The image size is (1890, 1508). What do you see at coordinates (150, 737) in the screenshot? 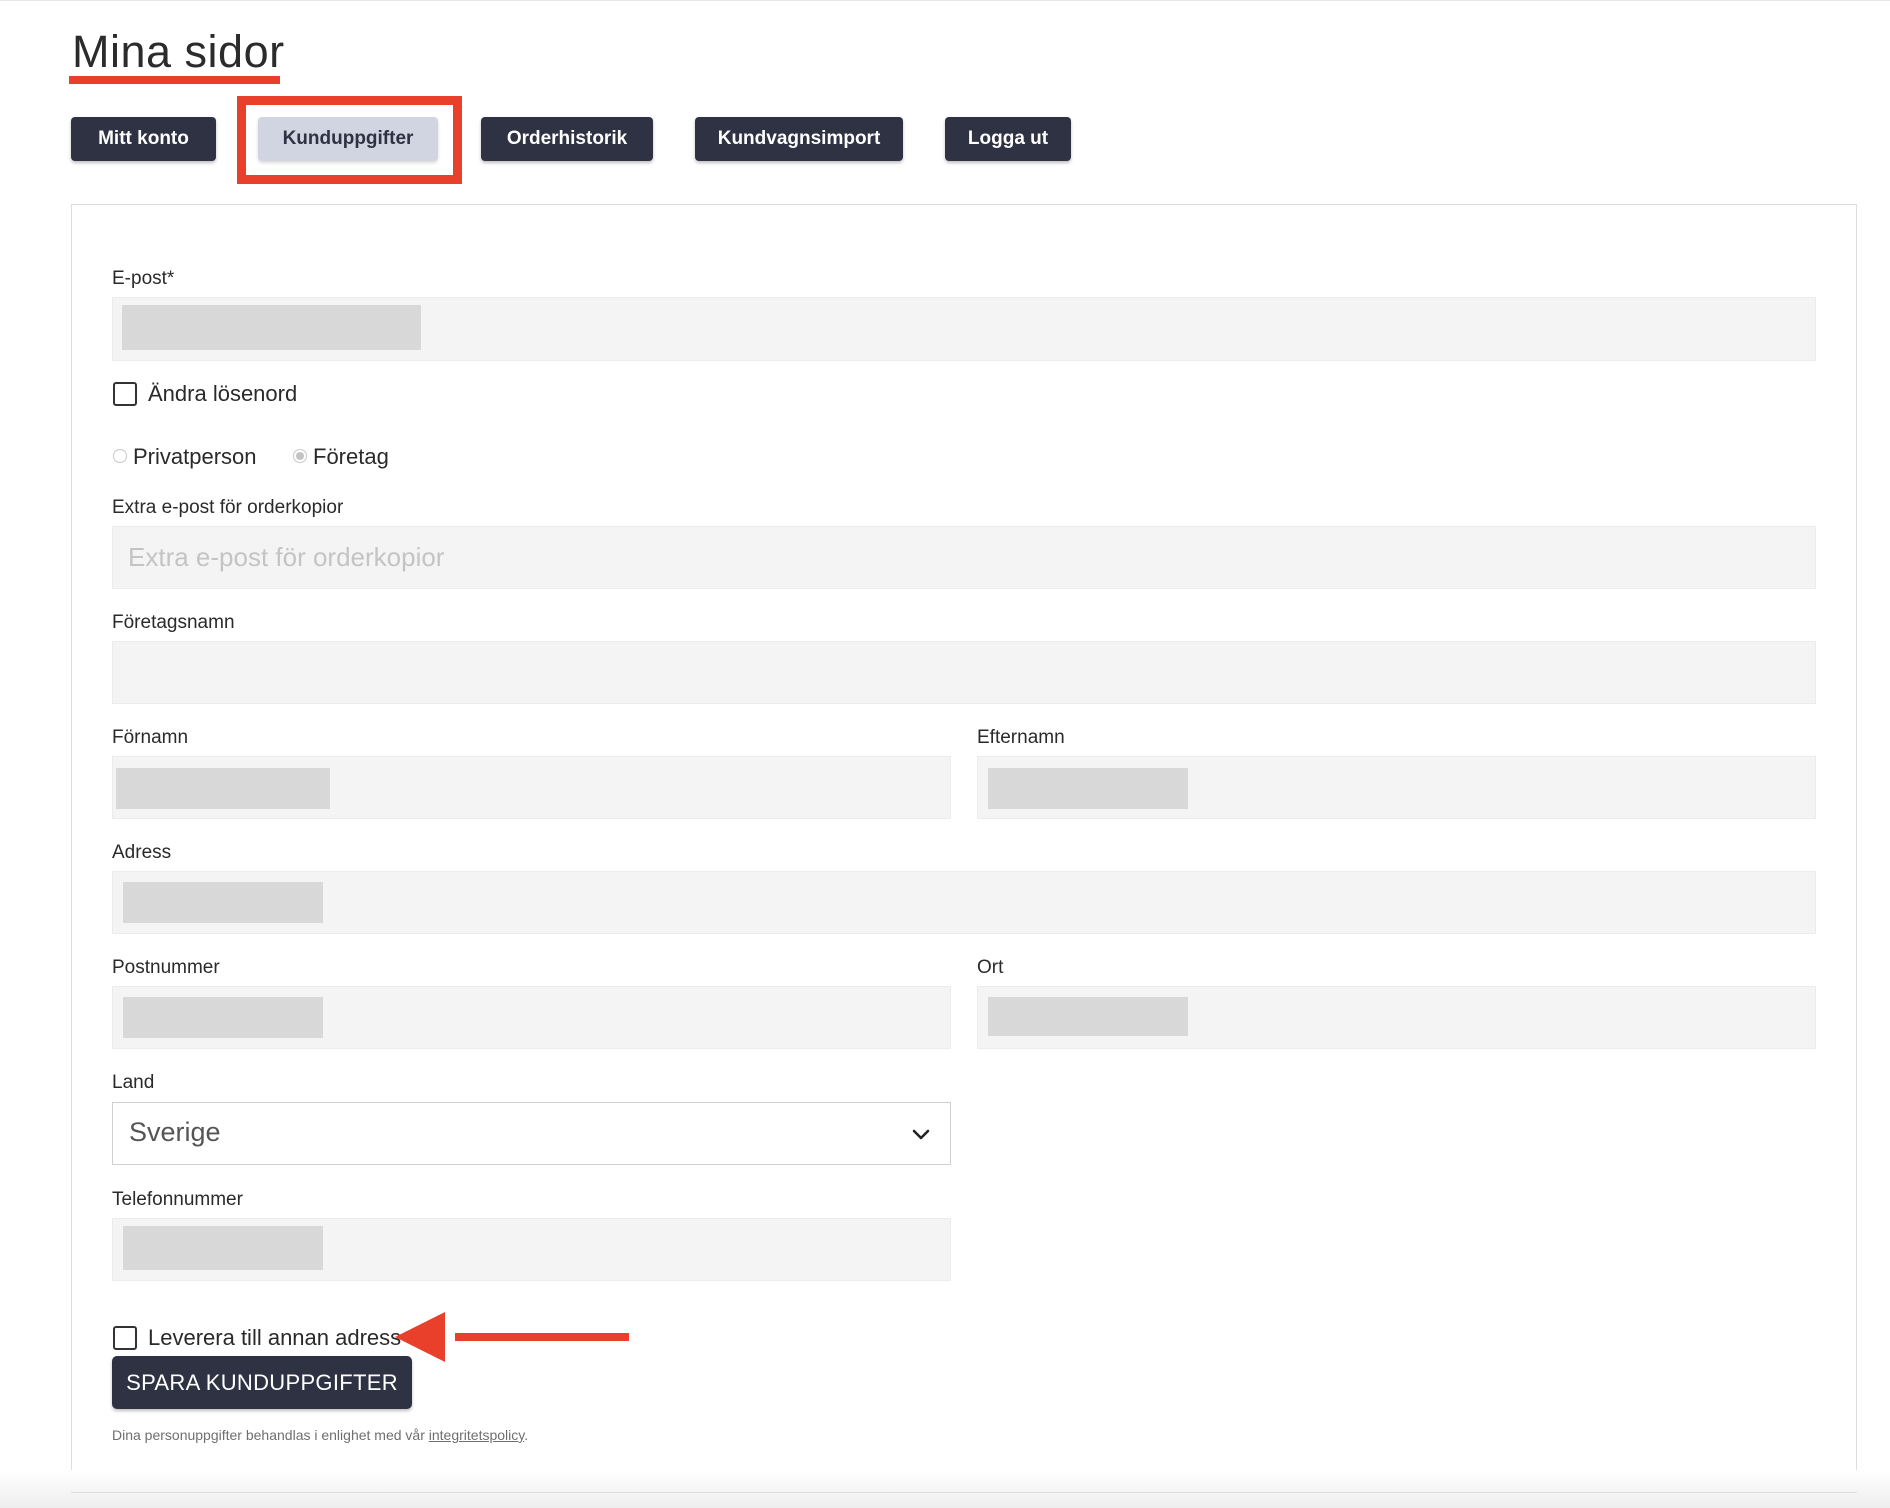
I see `firstname-label: Förnamn` at bounding box center [150, 737].